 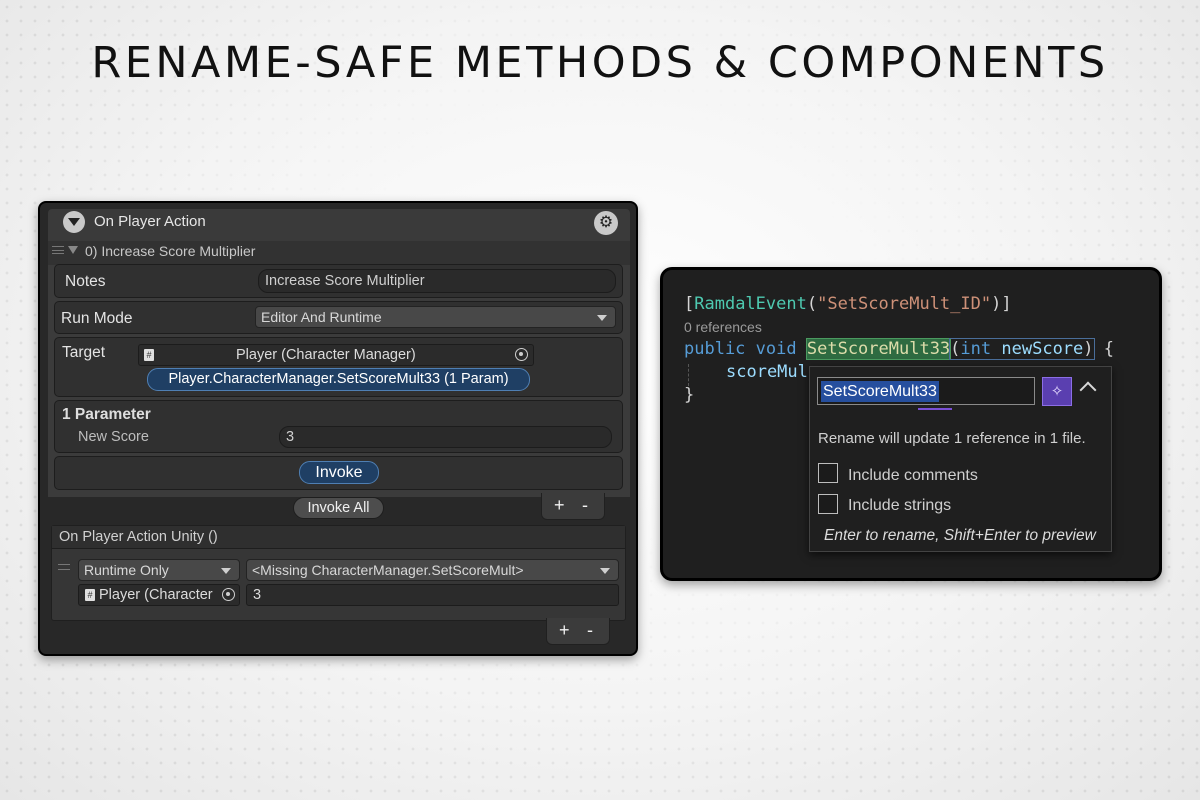 What do you see at coordinates (339, 472) in the screenshot?
I see `invoke-button: Invoke` at bounding box center [339, 472].